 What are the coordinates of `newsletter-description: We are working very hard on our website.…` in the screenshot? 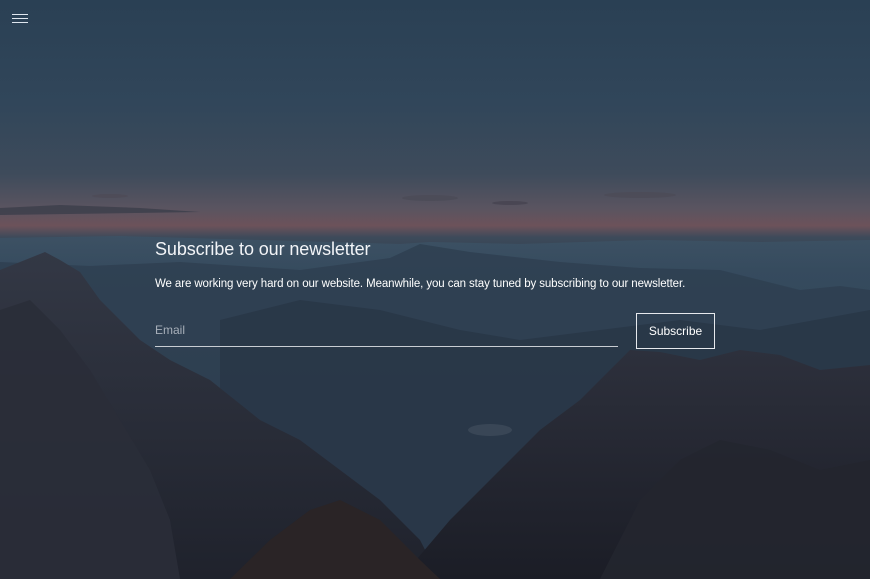 It's located at (420, 284).